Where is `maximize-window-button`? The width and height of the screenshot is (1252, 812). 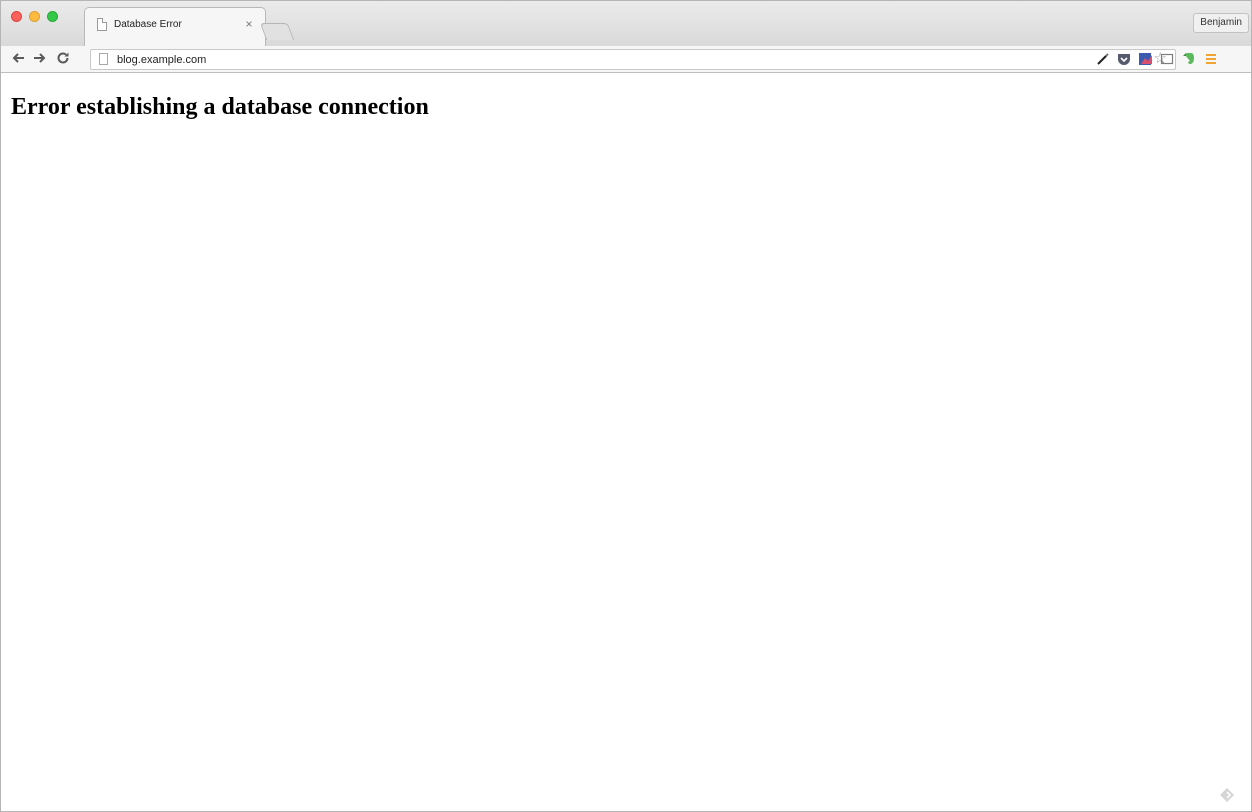 maximize-window-button is located at coordinates (52, 16).